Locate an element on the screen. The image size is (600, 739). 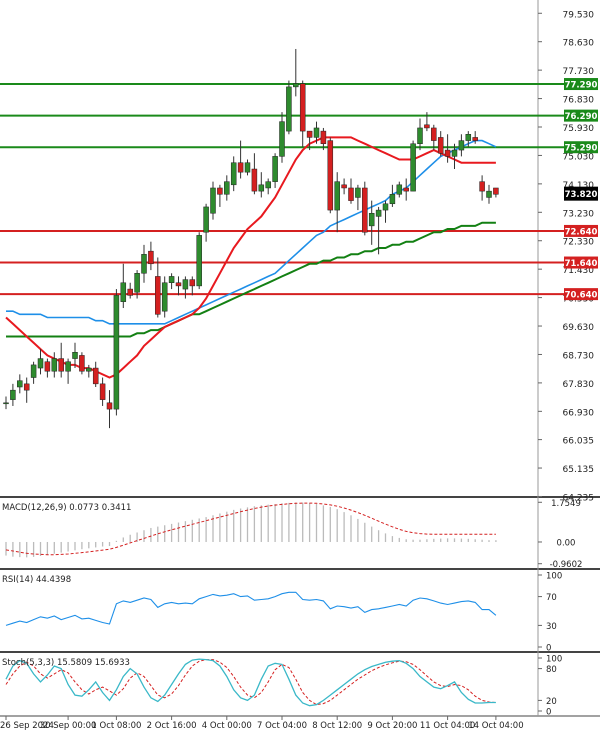
time-tick-label: 7 Oct 04:00 is located at coordinates (282, 726).